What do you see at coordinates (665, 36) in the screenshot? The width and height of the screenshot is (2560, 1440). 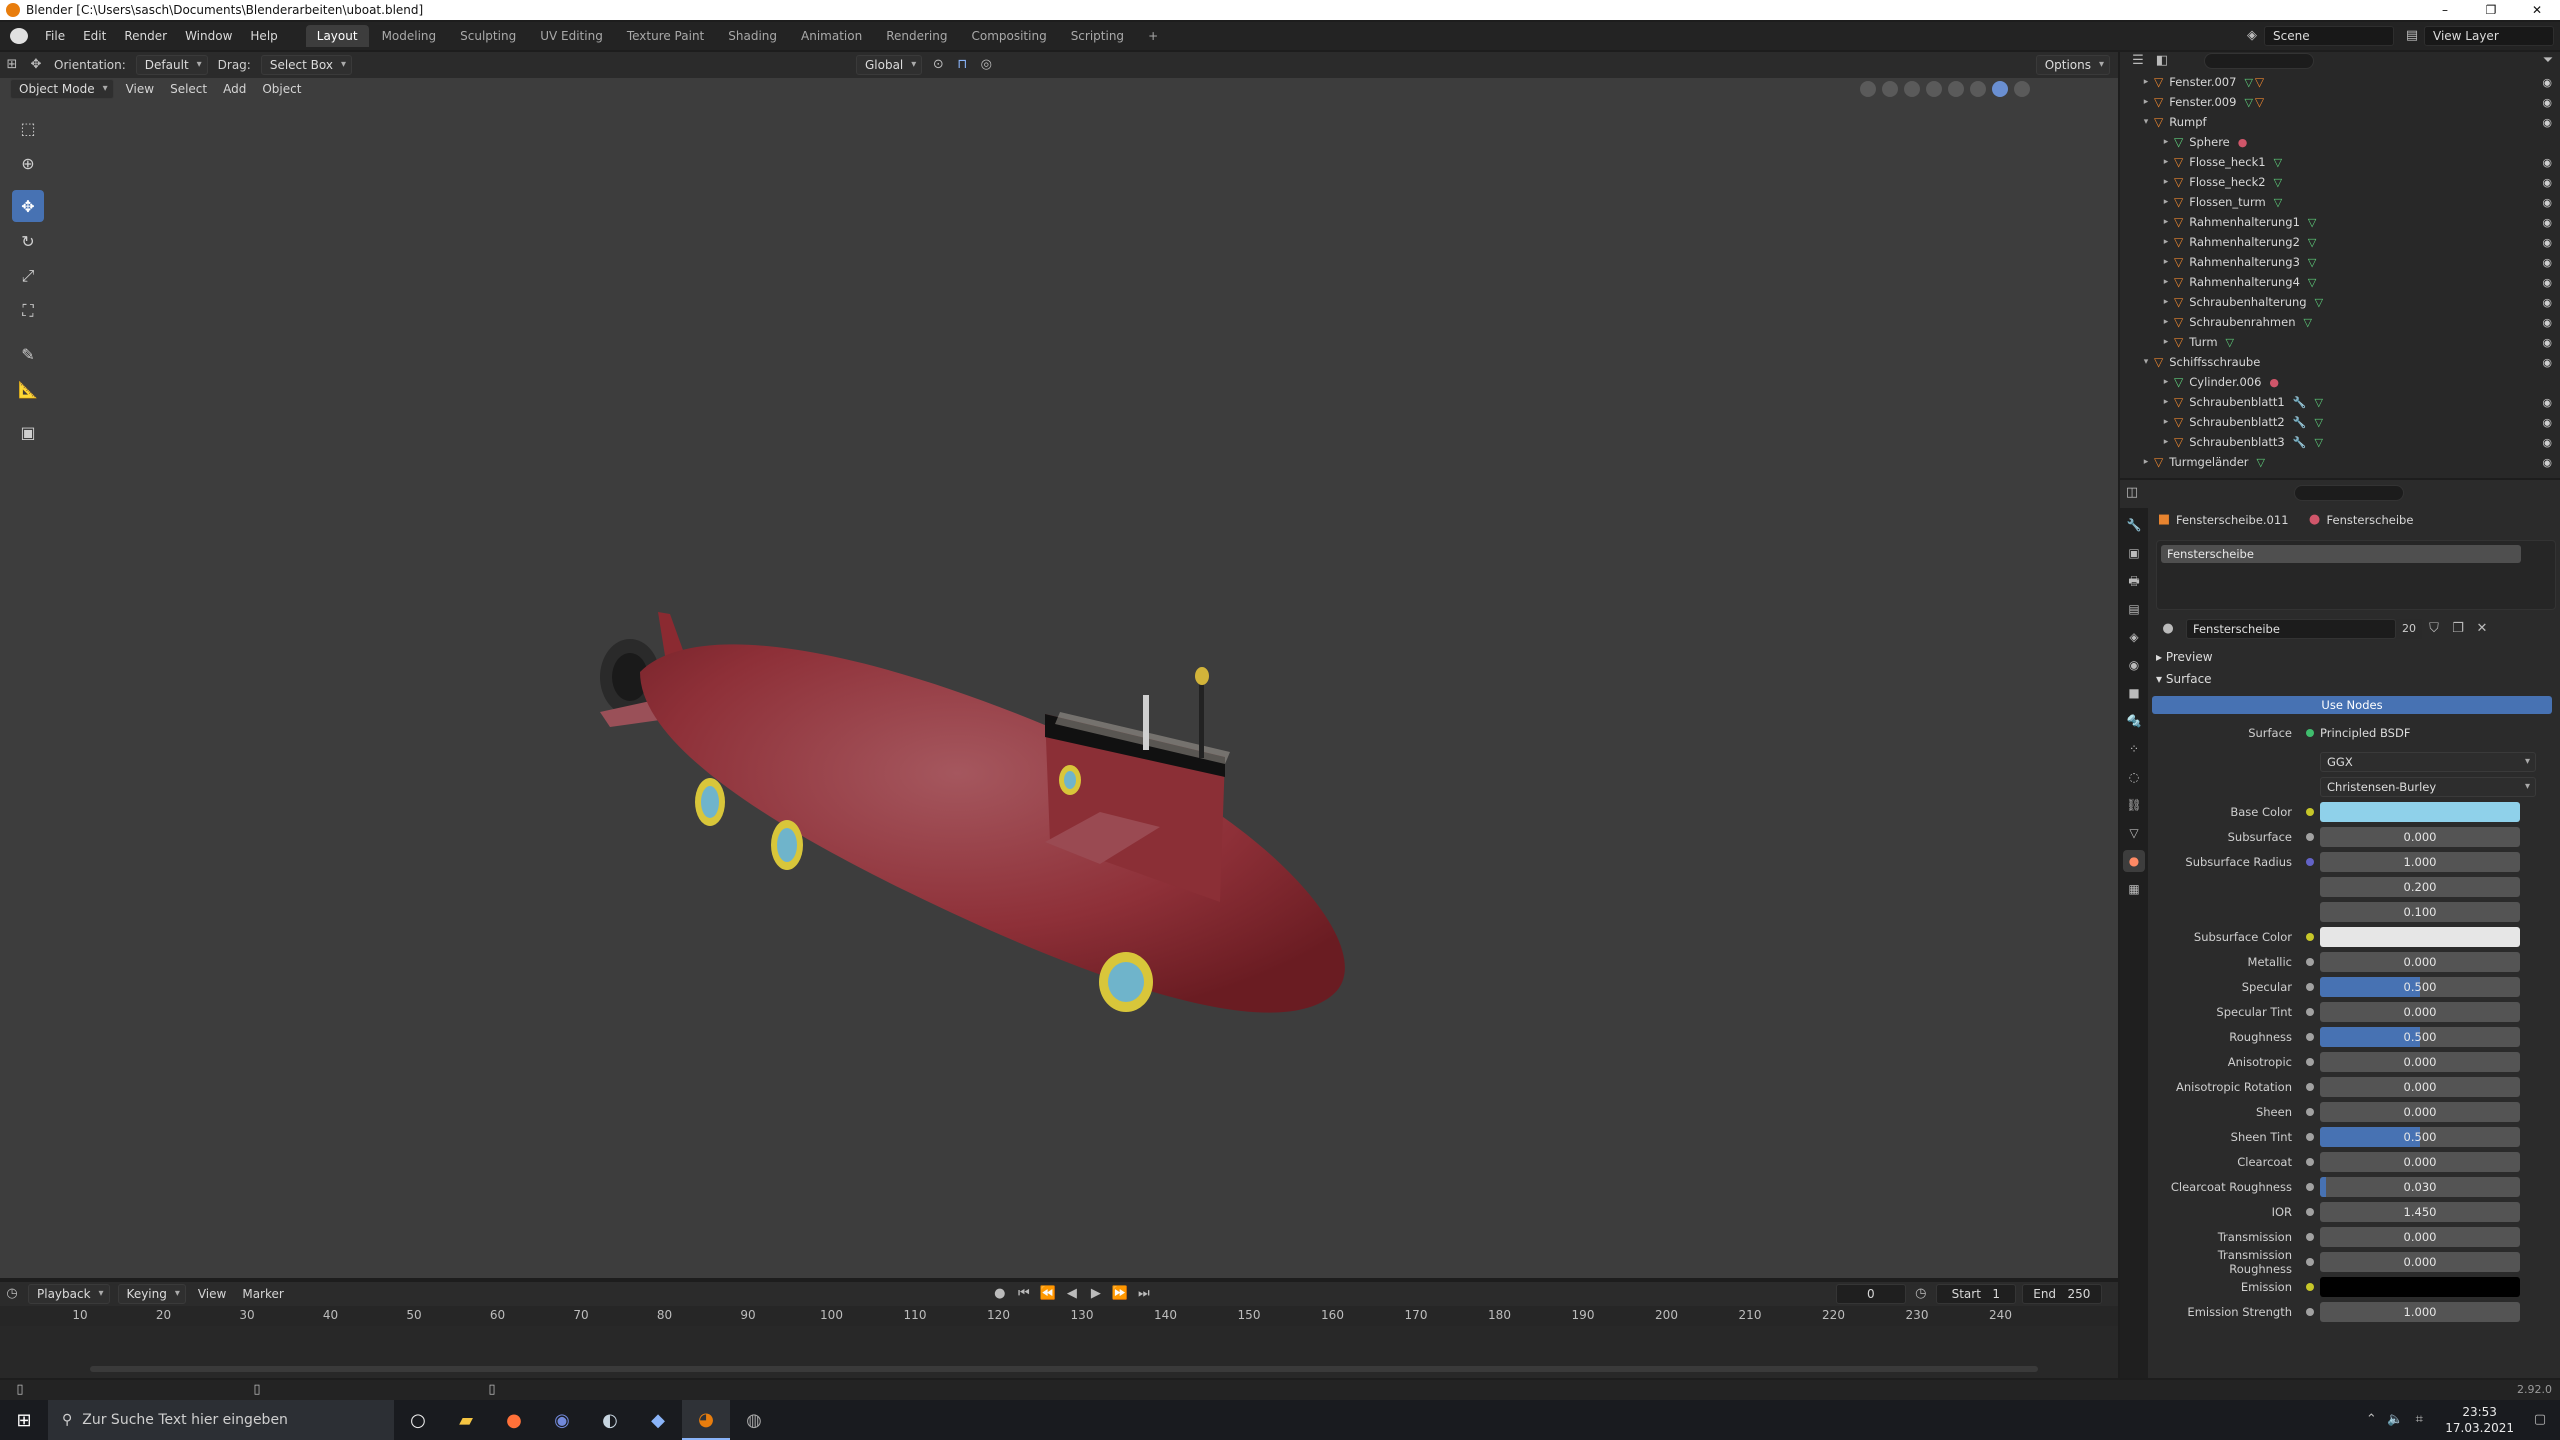 I see `tab-texture-paint: Texture Paint` at bounding box center [665, 36].